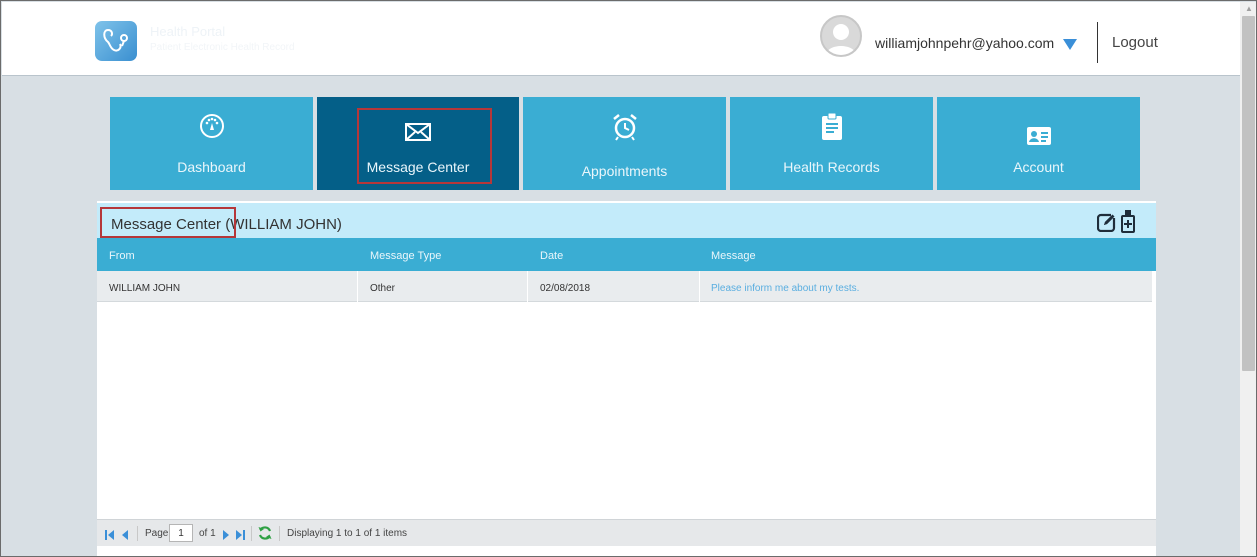 The width and height of the screenshot is (1257, 557). What do you see at coordinates (785, 288) in the screenshot?
I see `cell-message-link: Please inform me about my tests.` at bounding box center [785, 288].